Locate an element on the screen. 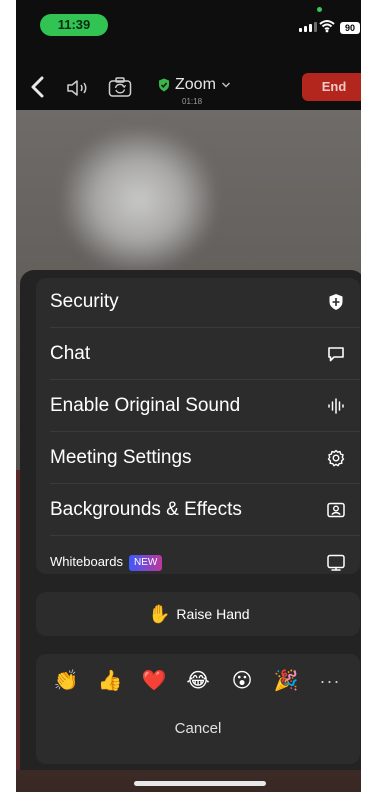 The image size is (365, 792). heart-reaction: ❤️ is located at coordinates (154, 681).